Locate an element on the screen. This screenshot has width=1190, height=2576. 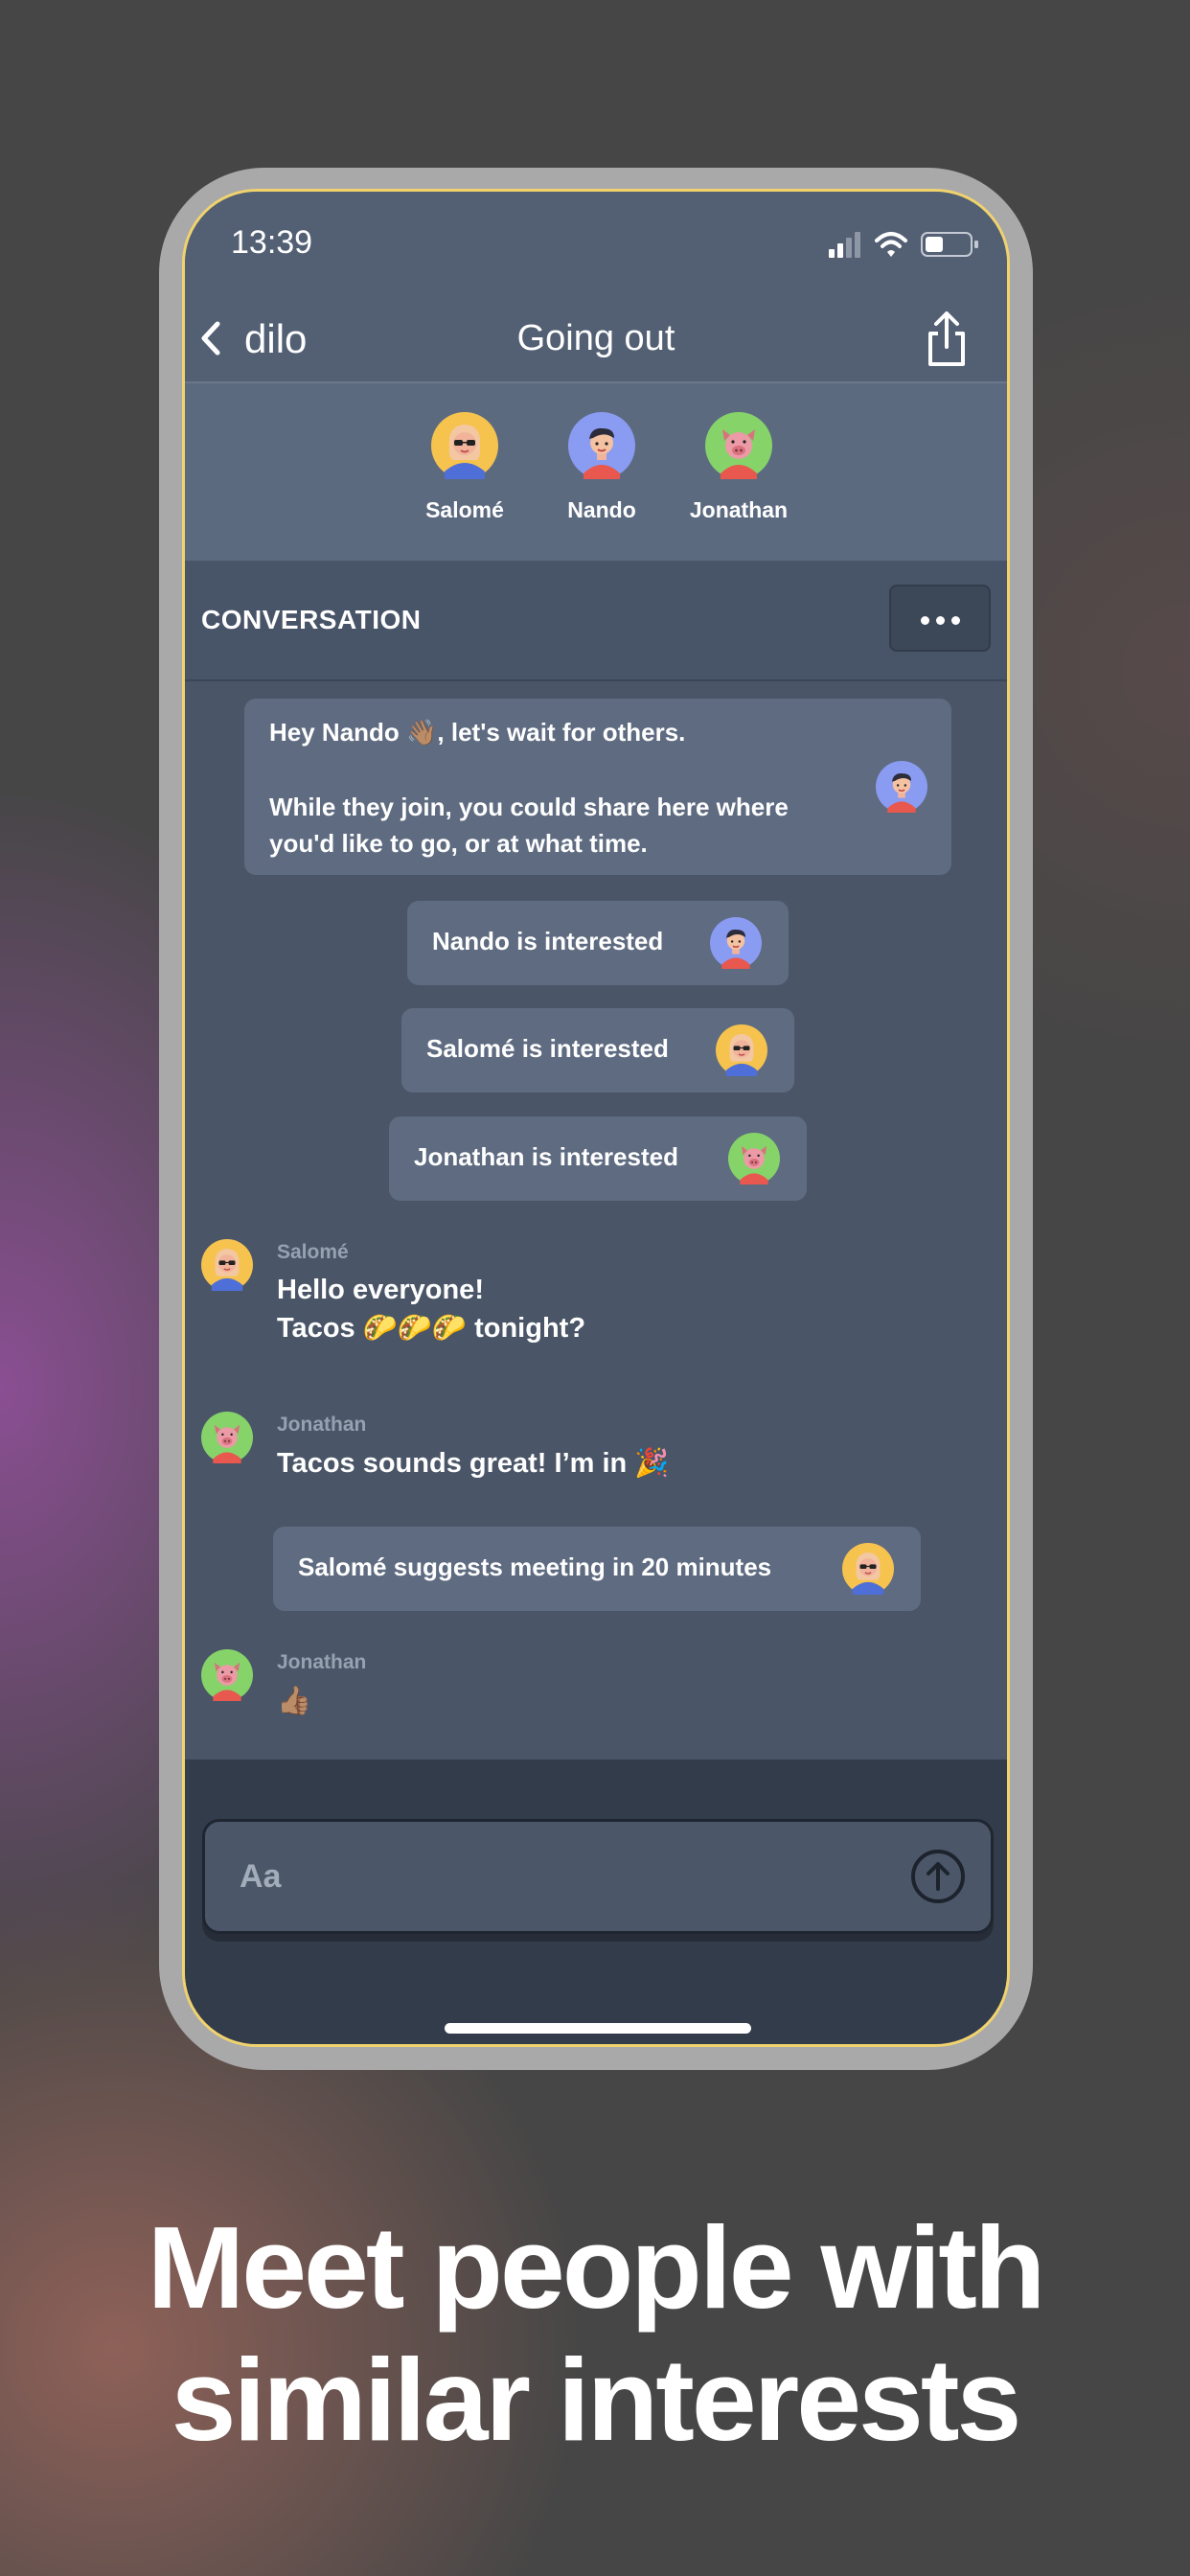
participant-salome: Salomé is located at coordinates (465, 467).